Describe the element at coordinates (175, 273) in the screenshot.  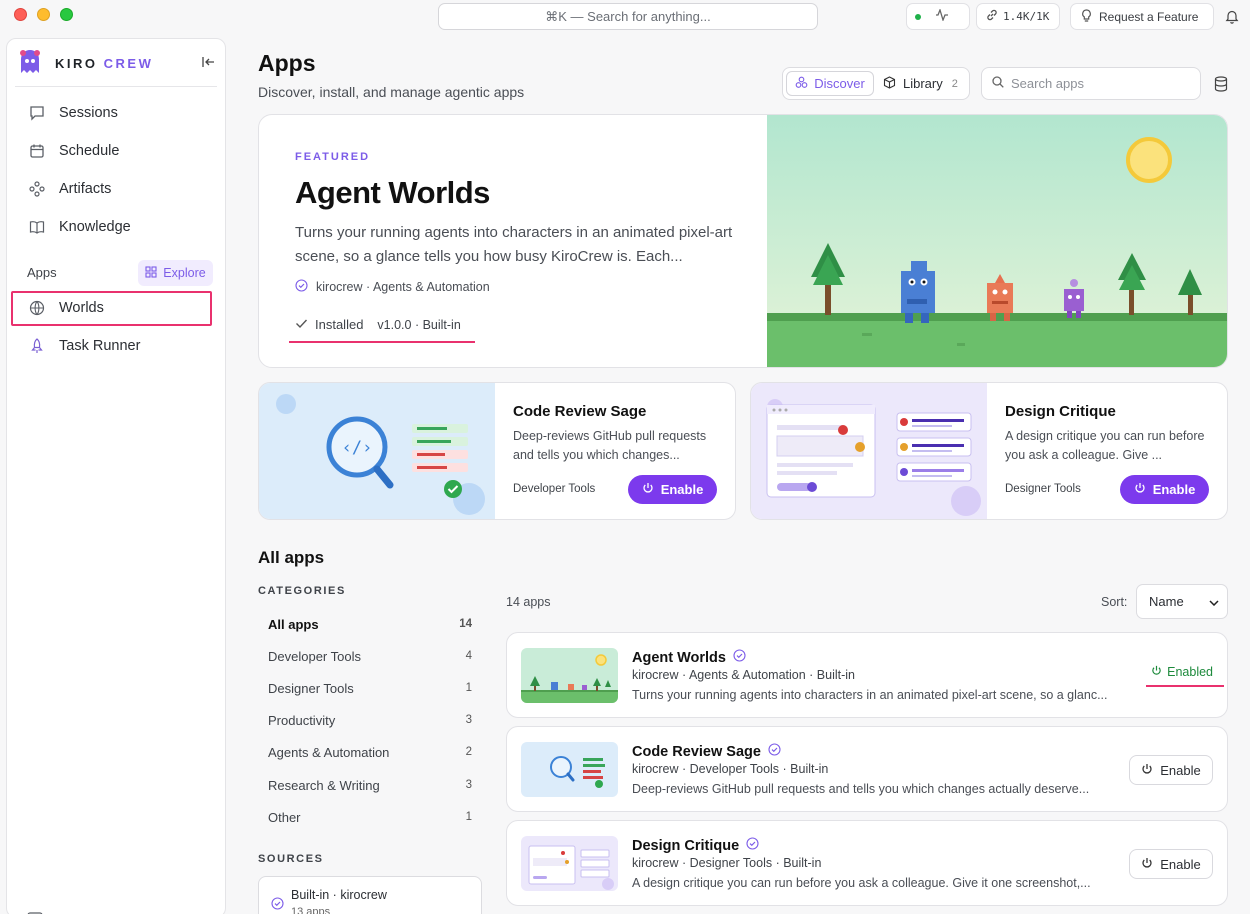
I see `explore-button: Explore` at that location.